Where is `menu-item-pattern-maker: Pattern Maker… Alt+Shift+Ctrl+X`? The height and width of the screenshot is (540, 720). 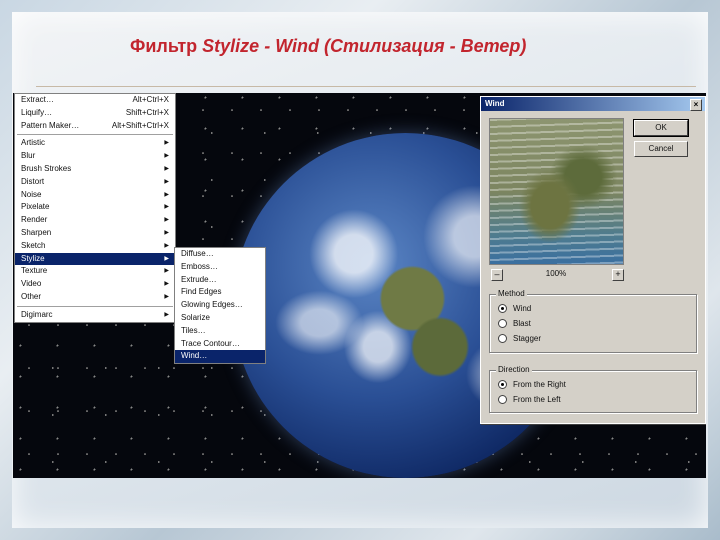
menu-item-pattern-maker: Pattern Maker… Alt+Shift+Ctrl+X is located at coordinates (95, 126).